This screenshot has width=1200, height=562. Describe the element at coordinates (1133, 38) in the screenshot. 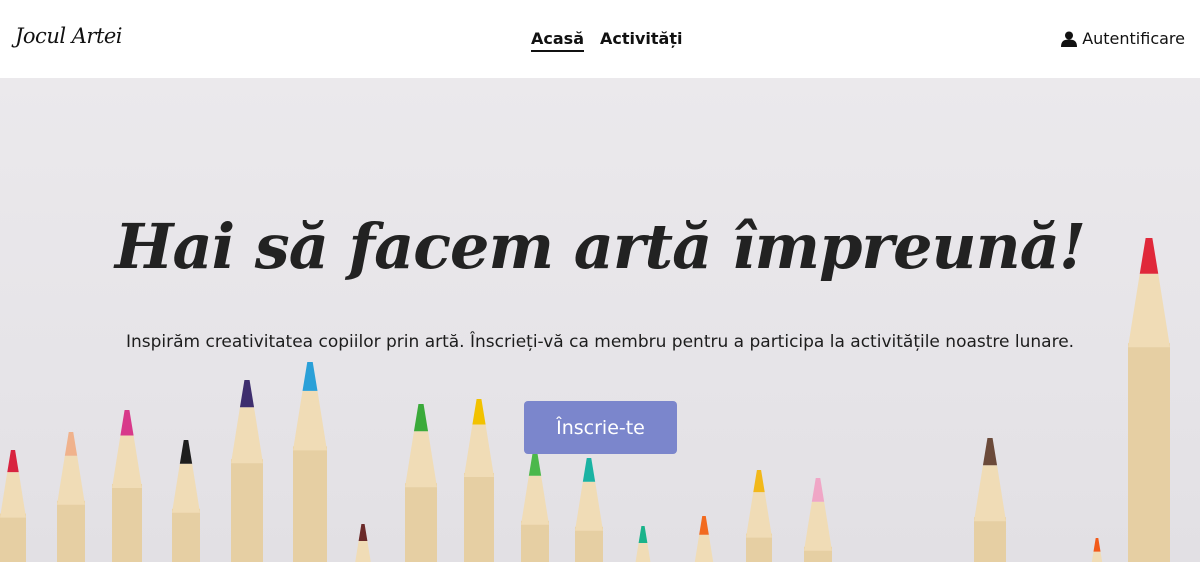

I see `login-label: Autentificare` at that location.